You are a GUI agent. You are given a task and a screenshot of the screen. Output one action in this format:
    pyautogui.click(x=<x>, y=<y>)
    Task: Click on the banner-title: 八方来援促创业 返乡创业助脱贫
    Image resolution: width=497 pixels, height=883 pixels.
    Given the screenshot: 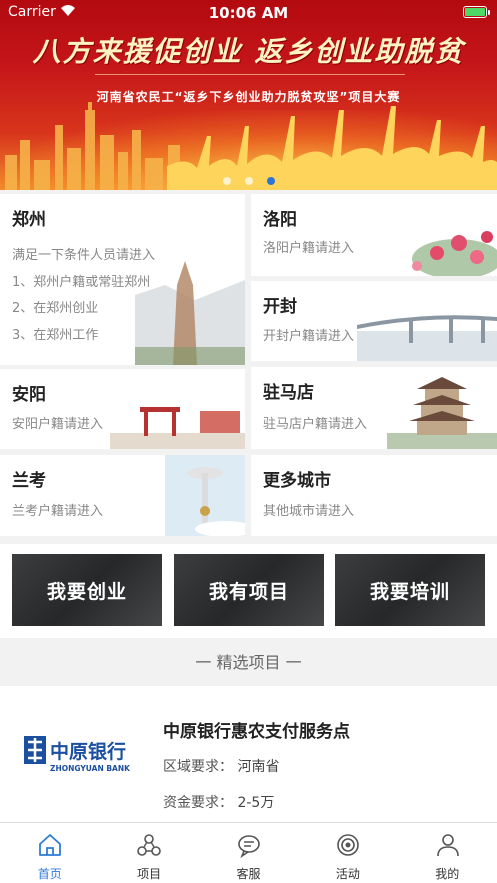 What is the action you would take?
    pyautogui.click(x=248, y=51)
    